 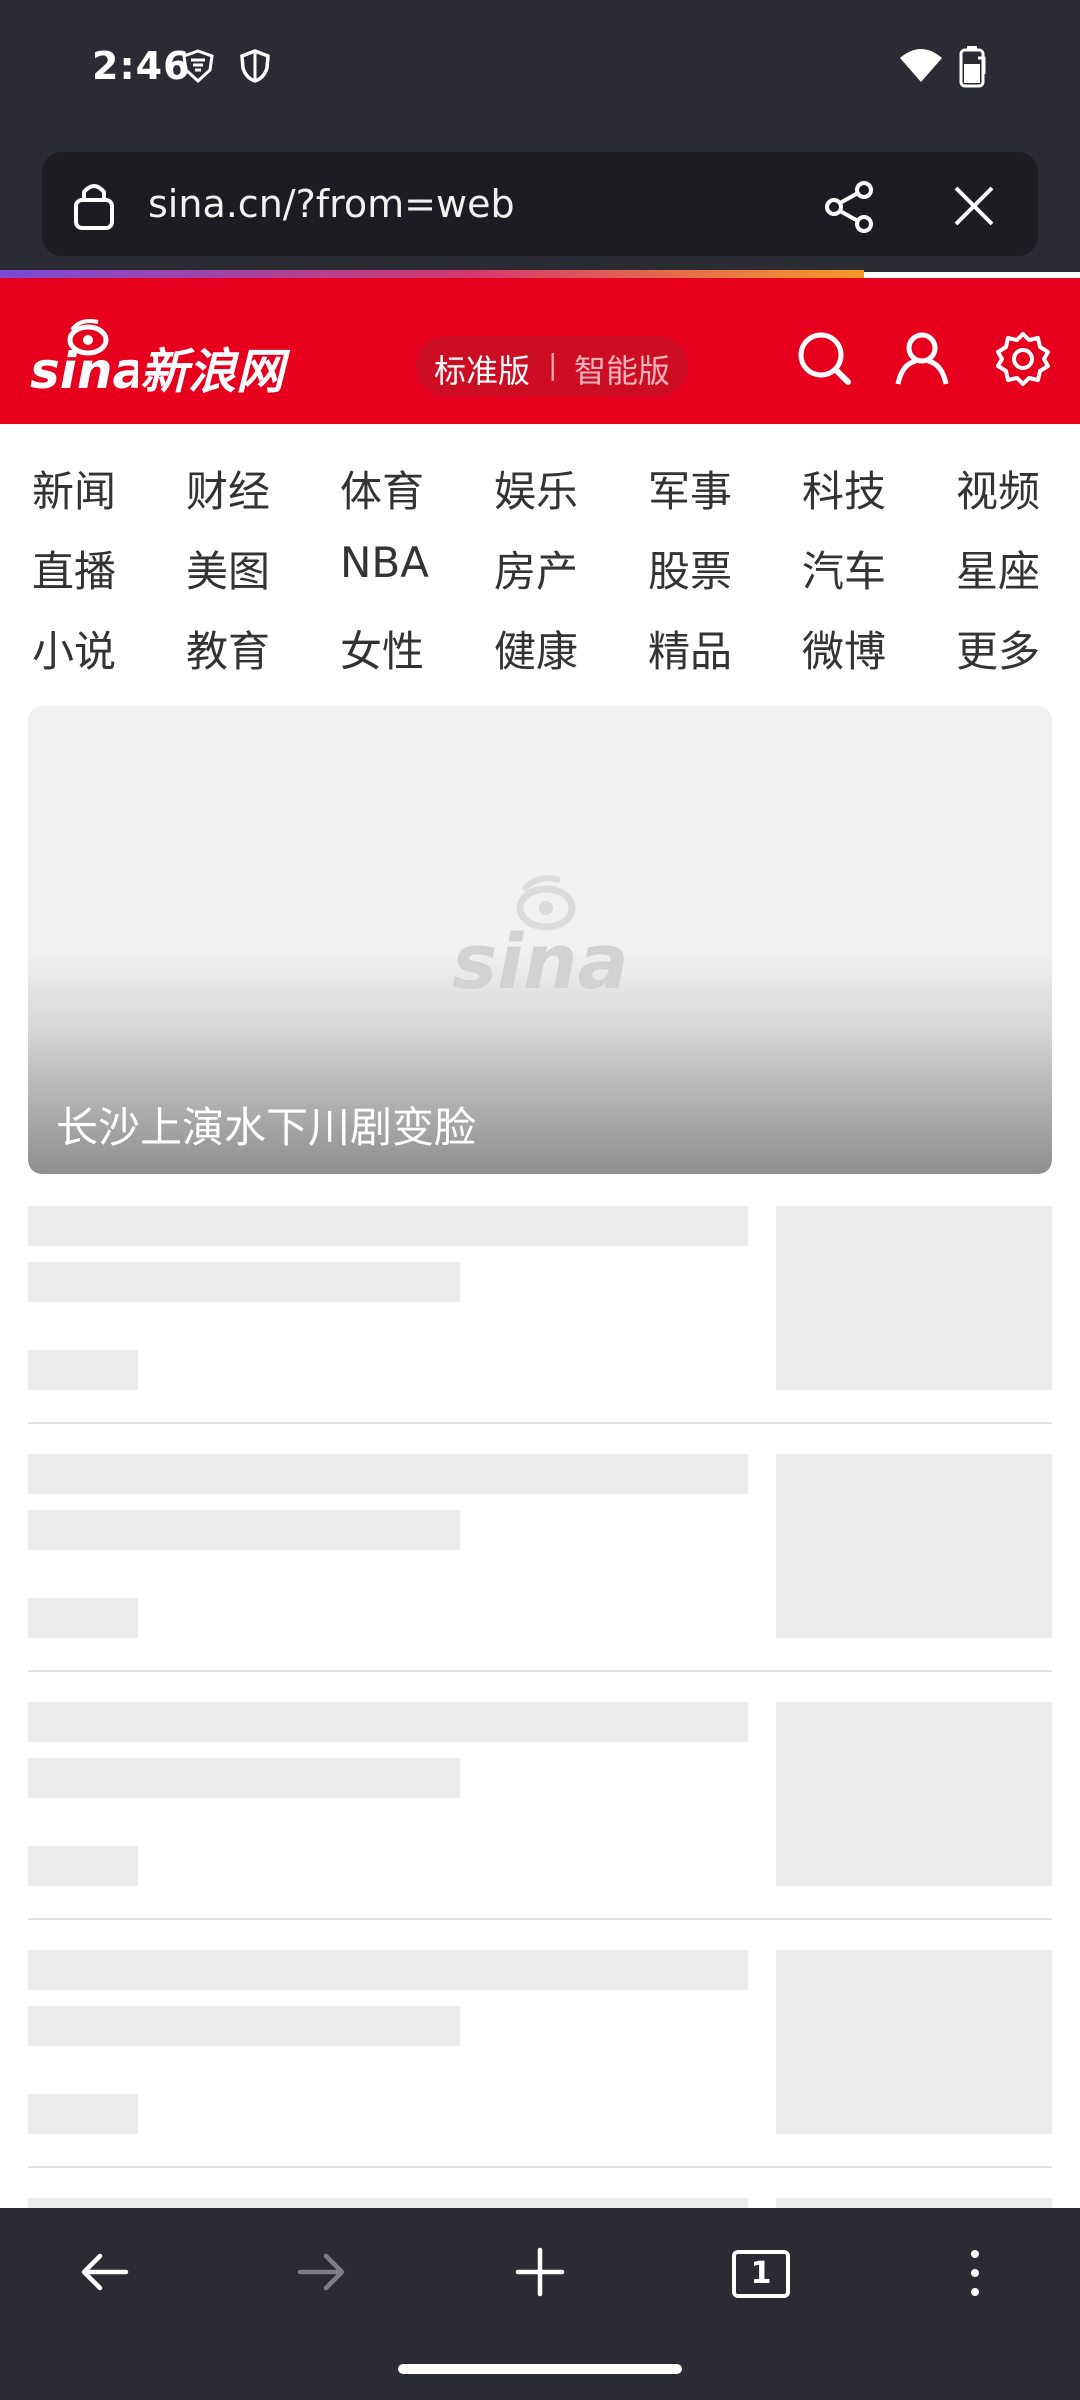 I want to click on share-icon, so click(x=849, y=207).